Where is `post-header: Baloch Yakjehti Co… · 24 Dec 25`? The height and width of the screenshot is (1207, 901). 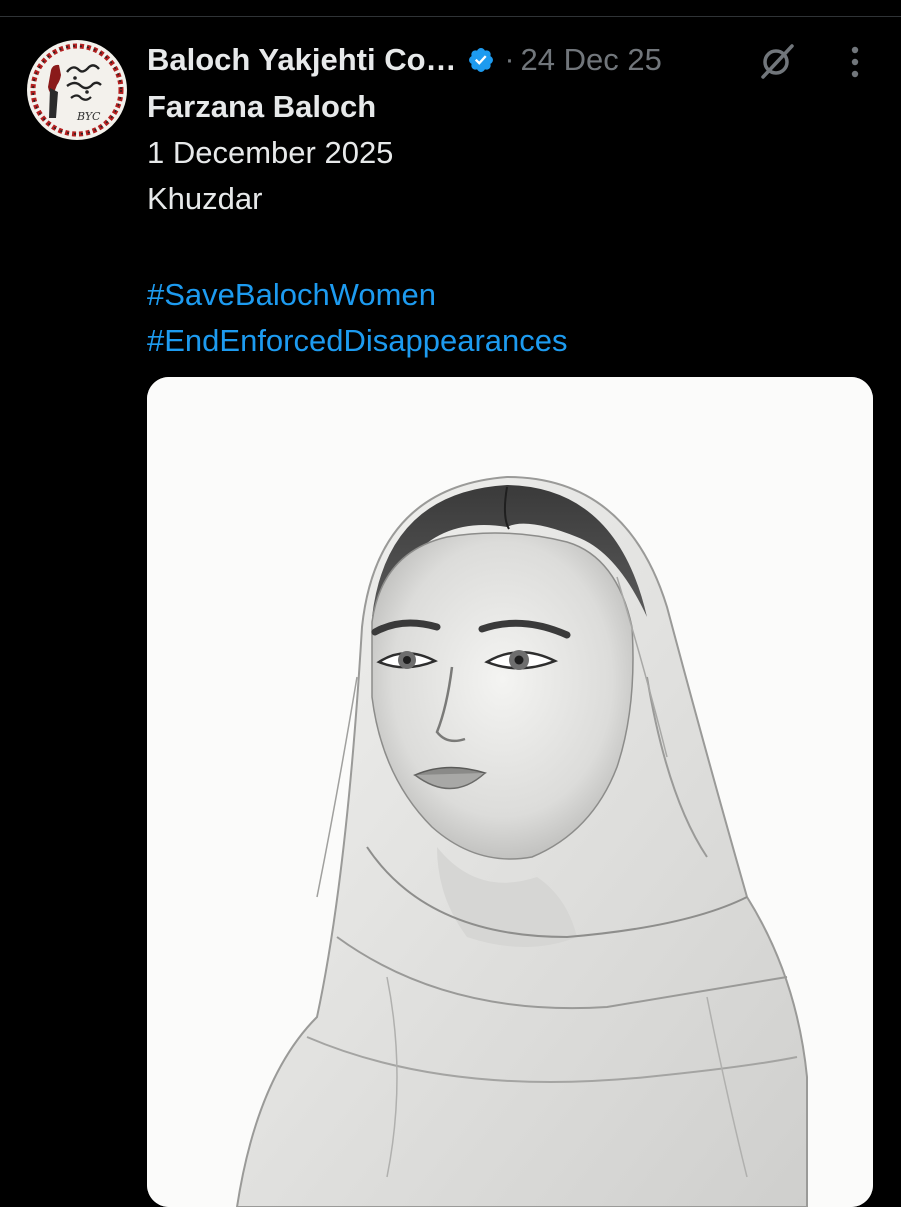
post-header: Baloch Yakjehti Co… · 24 Dec 25 is located at coordinates (404, 60).